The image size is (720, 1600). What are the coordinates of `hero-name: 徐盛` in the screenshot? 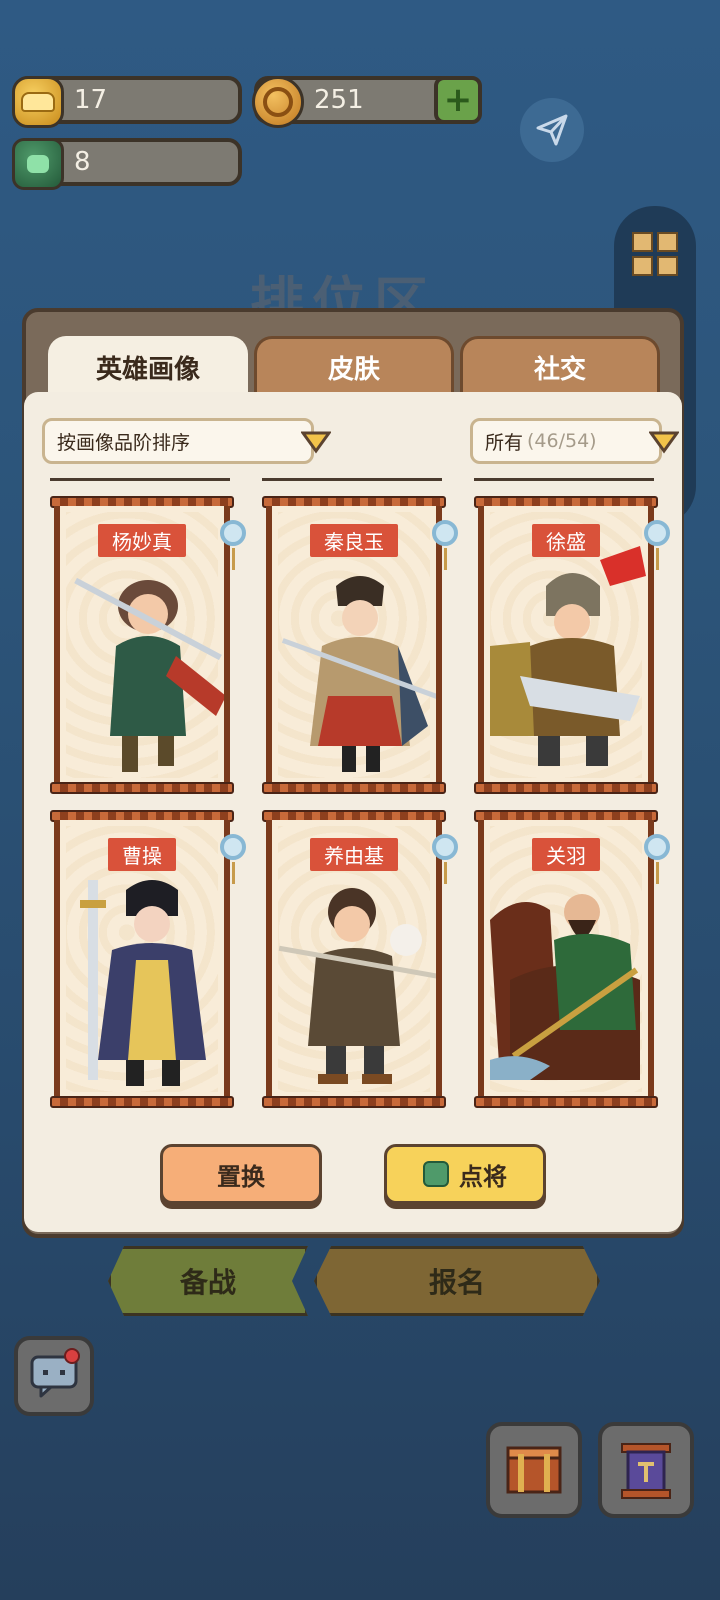 It's located at (566, 540).